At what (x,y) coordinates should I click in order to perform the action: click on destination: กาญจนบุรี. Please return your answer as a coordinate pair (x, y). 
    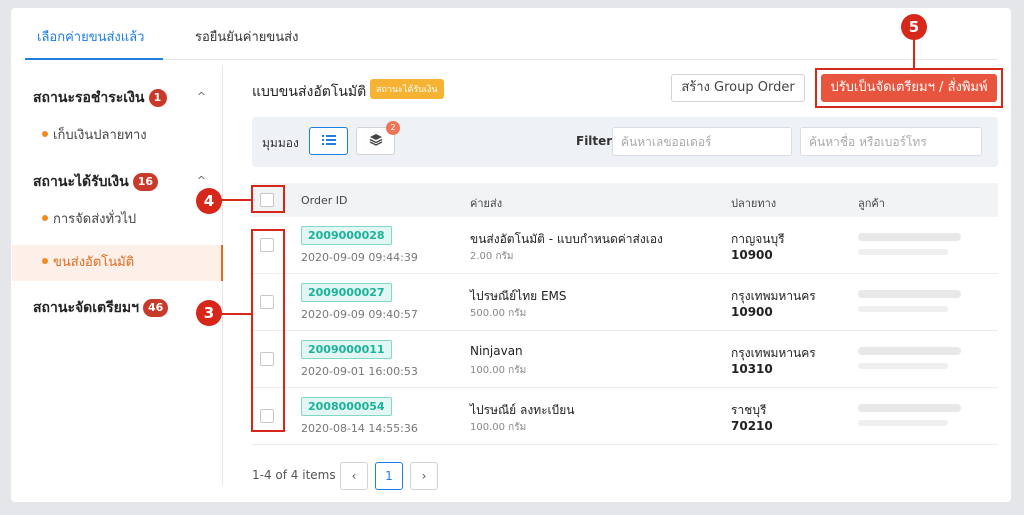
    Looking at the image, I should click on (758, 239).